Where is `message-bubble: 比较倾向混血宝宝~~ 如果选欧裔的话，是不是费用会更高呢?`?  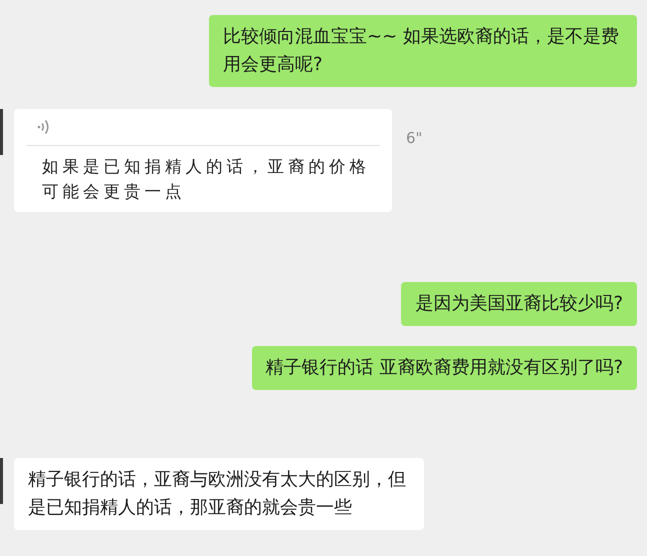 message-bubble: 比较倾向混血宝宝~~ 如果选欧裔的话，是不是费用会更高呢? is located at coordinates (423, 51).